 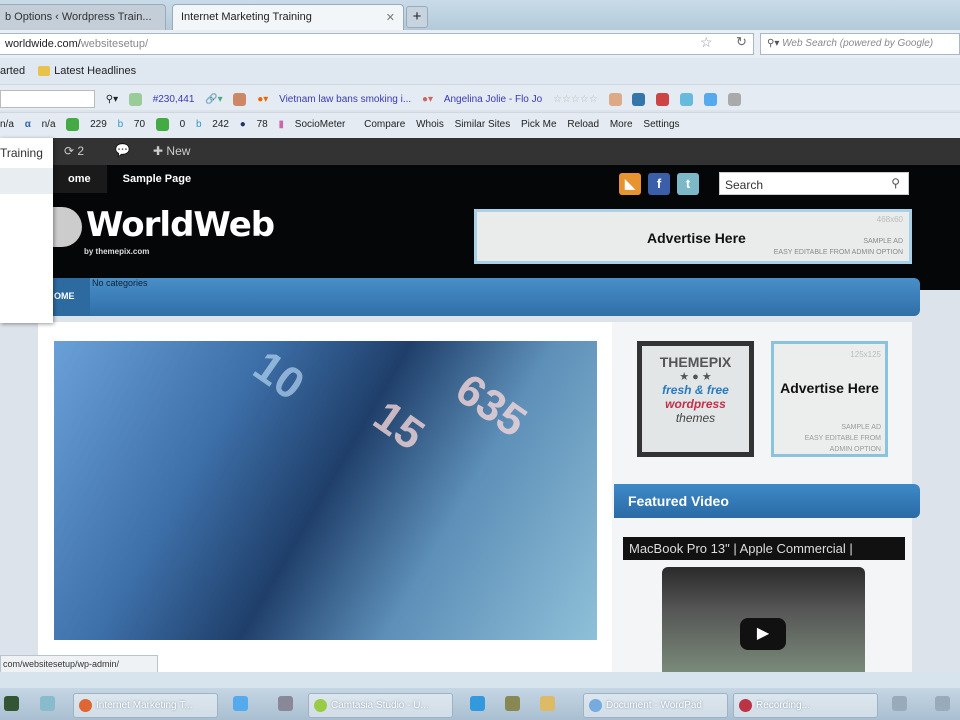 What do you see at coordinates (483, 124) in the screenshot?
I see `similar-sites-button: Similar Sites` at bounding box center [483, 124].